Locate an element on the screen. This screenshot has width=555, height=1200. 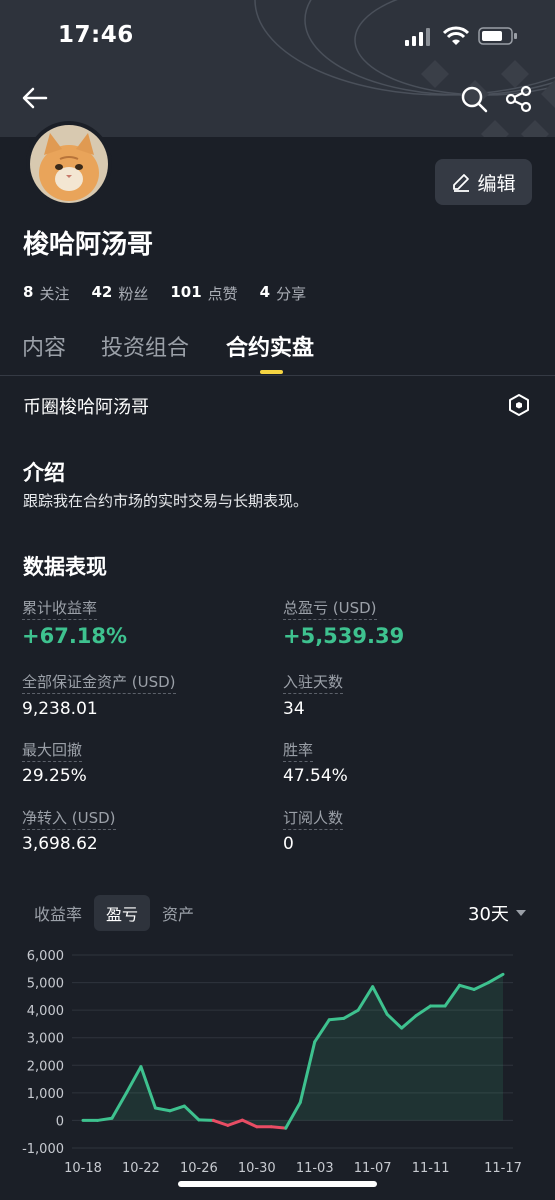
y-tick-label: 2,000 is located at coordinates (45, 1066).